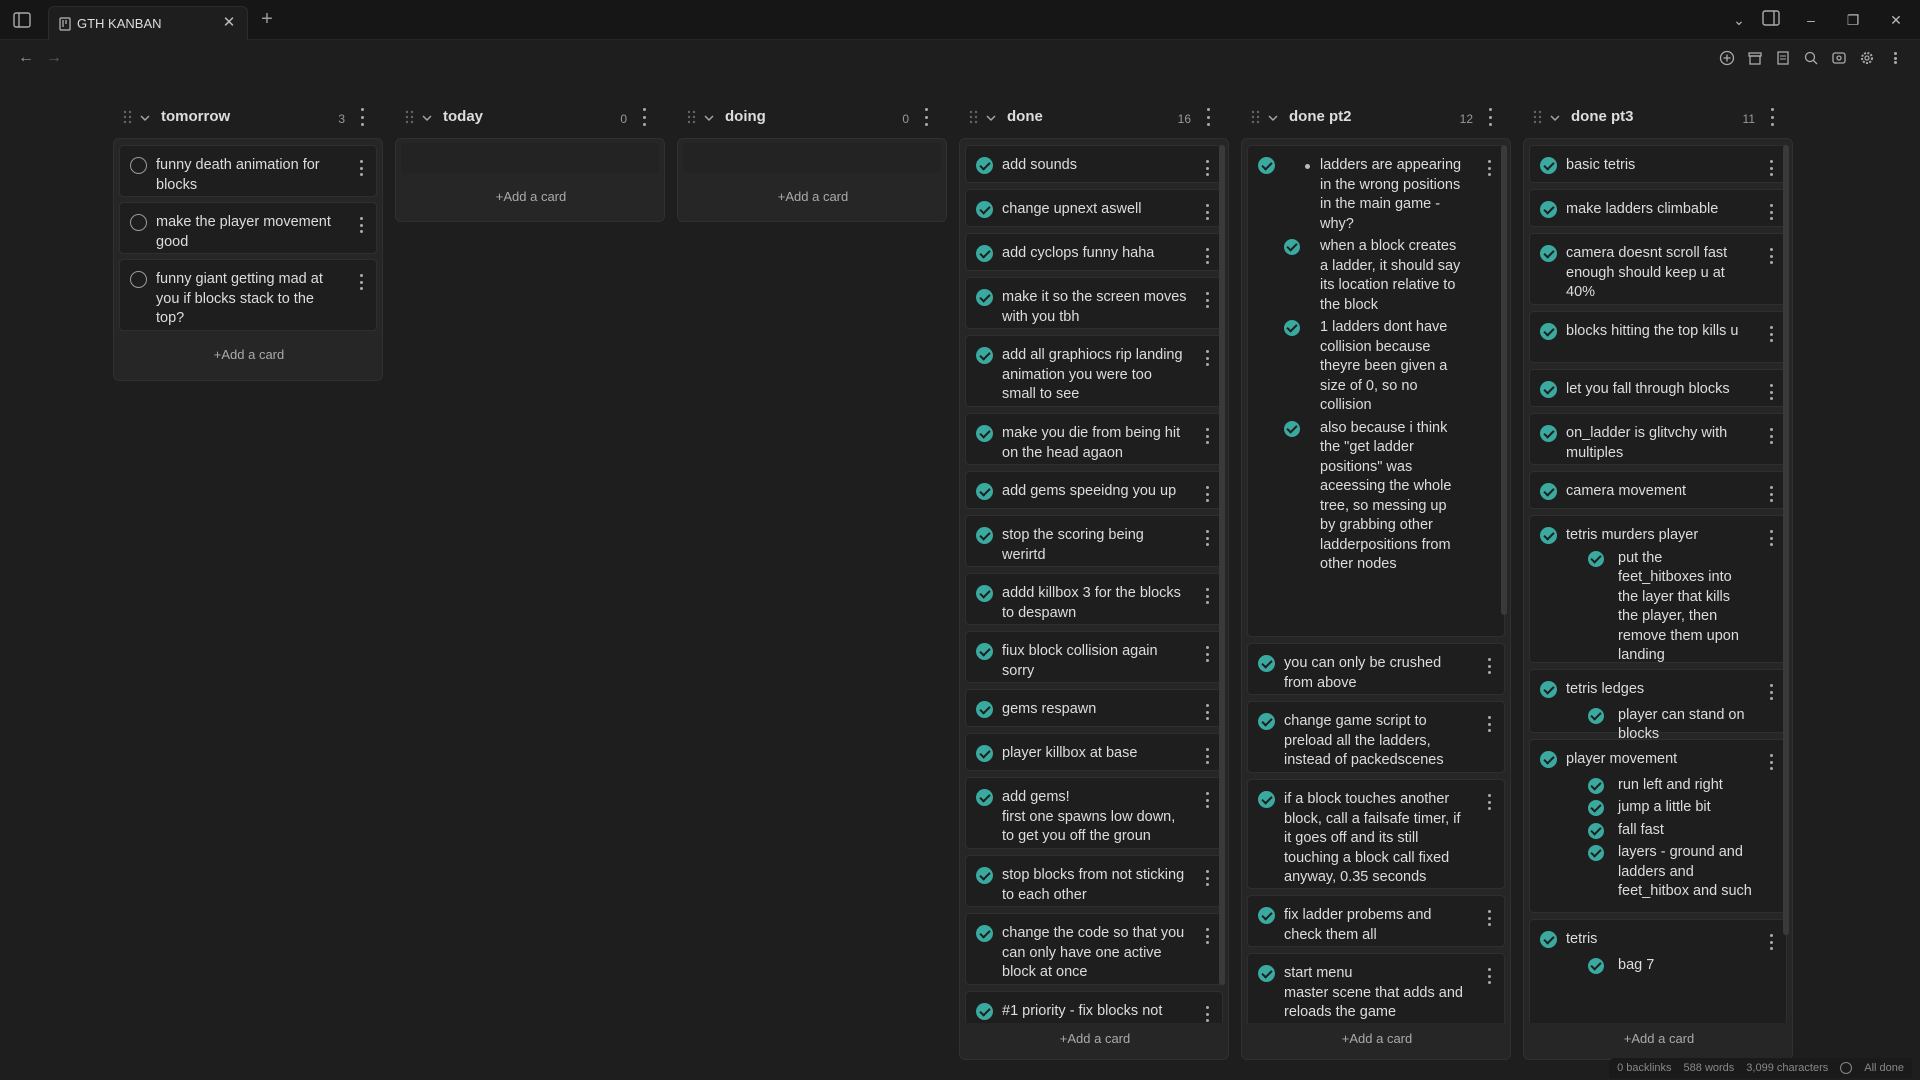 Image resolution: width=1920 pixels, height=1080 pixels. What do you see at coordinates (1094, 252) in the screenshot?
I see `card: add cyclops funny haha` at bounding box center [1094, 252].